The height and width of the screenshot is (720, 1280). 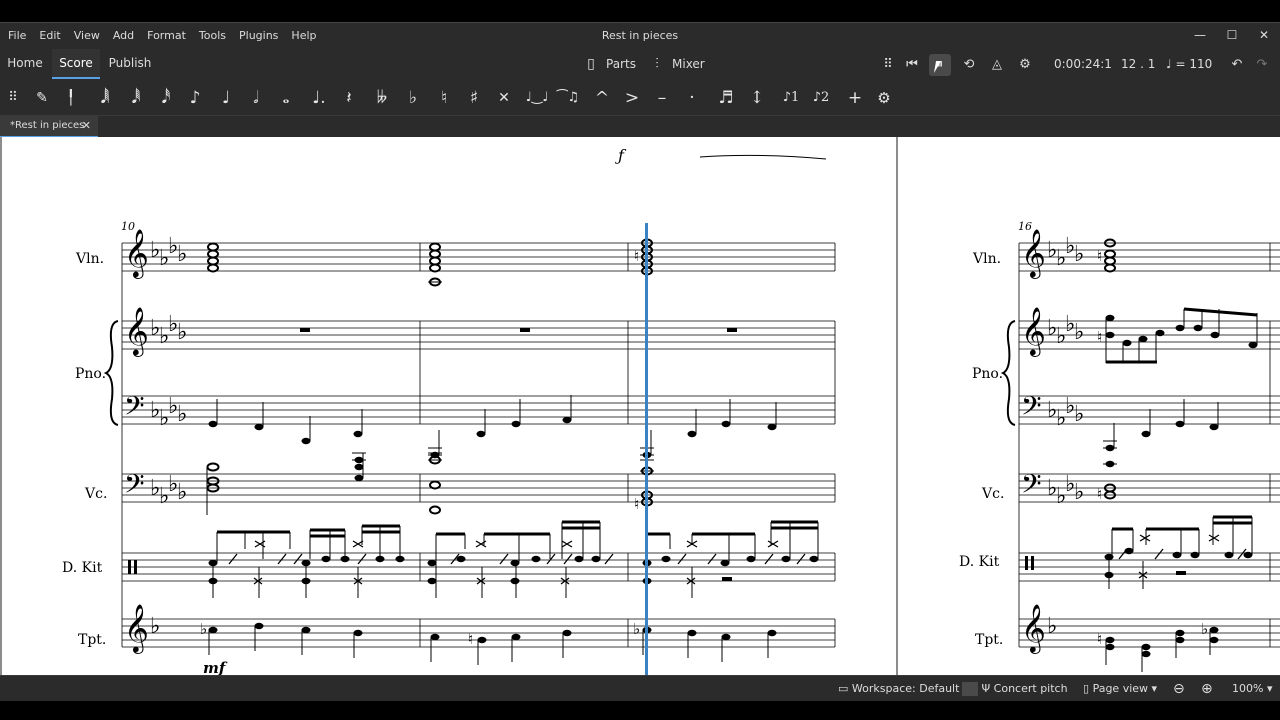 I want to click on measure-beat: 12 . 1, so click(x=1138, y=64).